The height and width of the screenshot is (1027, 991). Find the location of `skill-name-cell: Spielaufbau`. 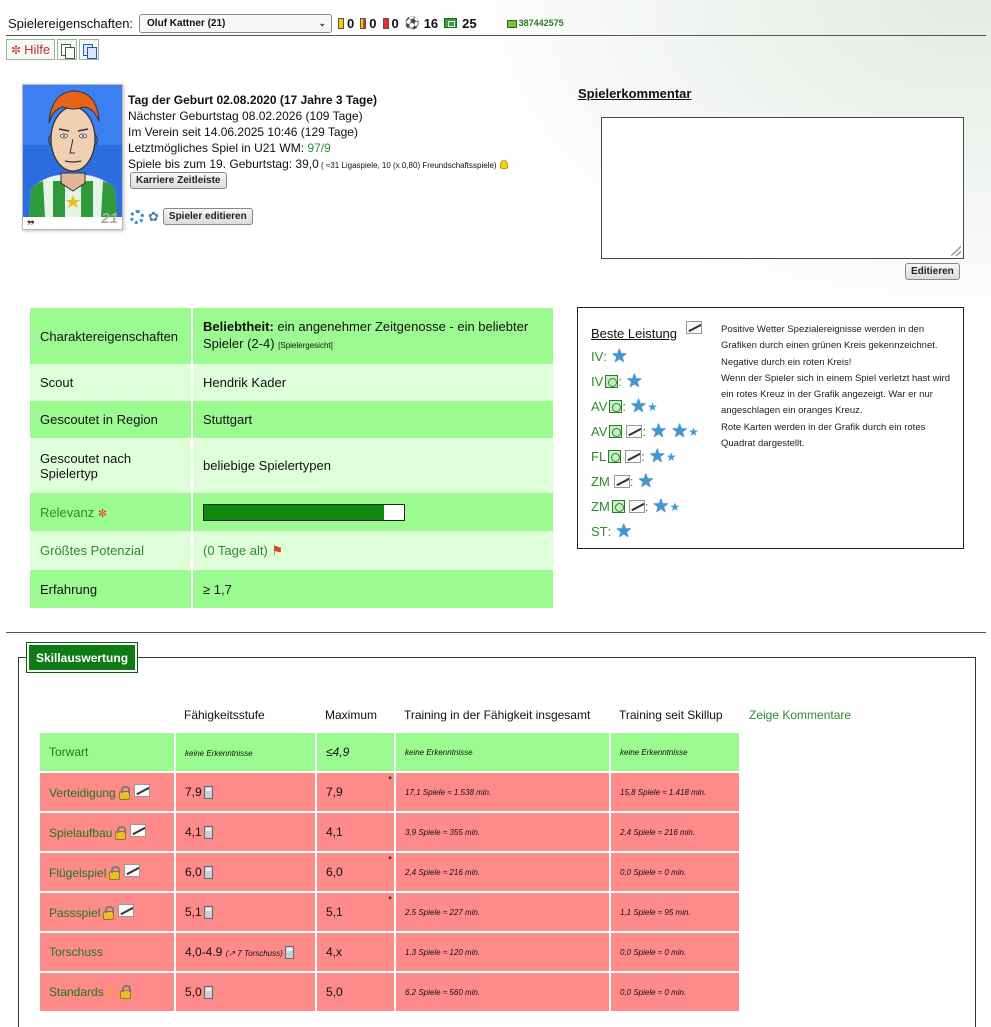

skill-name-cell: Spielaufbau is located at coordinates (107, 832).